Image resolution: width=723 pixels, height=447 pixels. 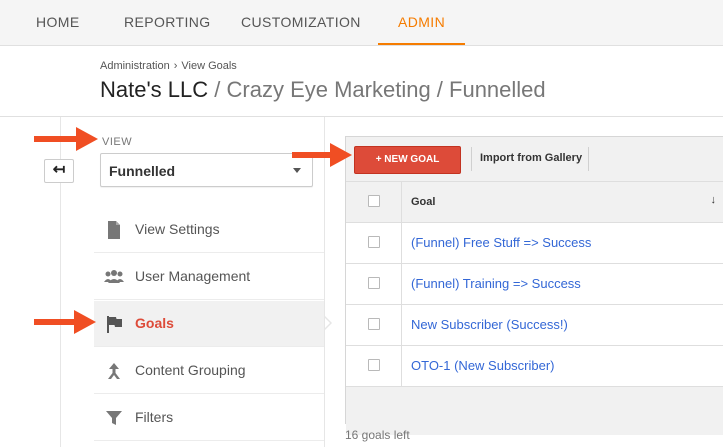 What do you see at coordinates (142, 171) in the screenshot?
I see `view-select-value: Funnelled` at bounding box center [142, 171].